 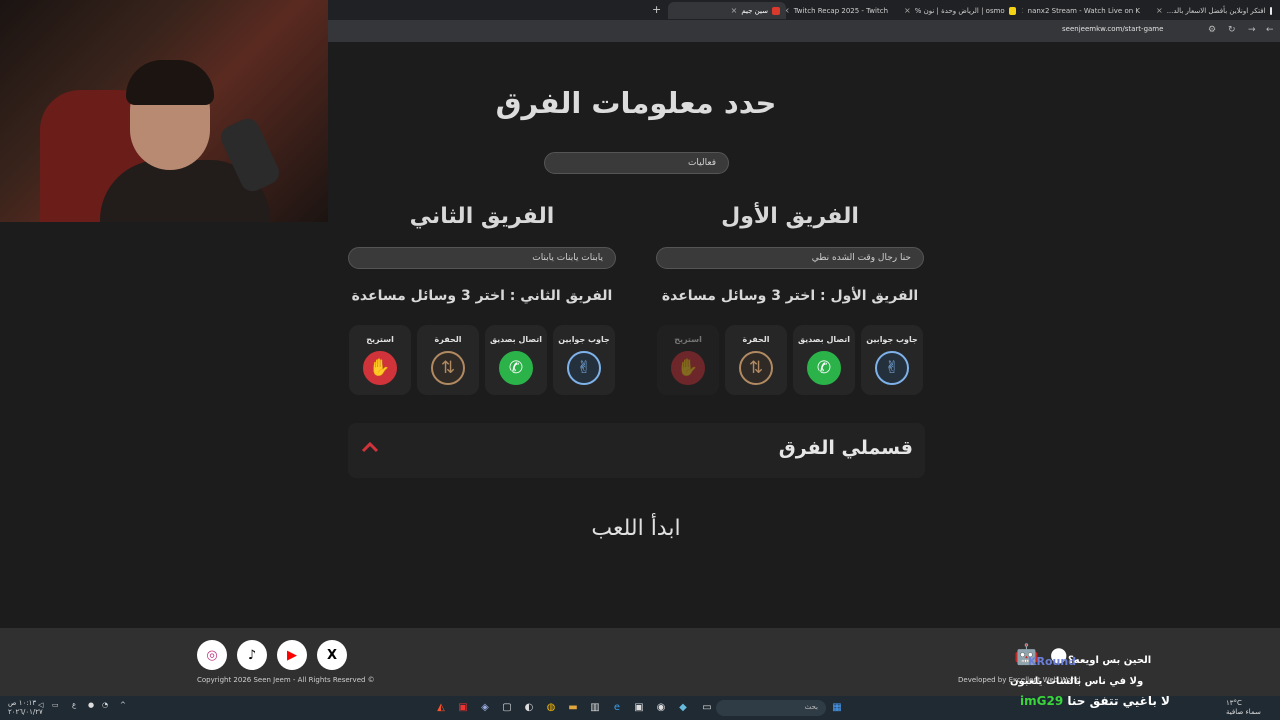 What do you see at coordinates (636, 450) in the screenshot?
I see `split-teams-accordion: قسملي الفرق` at bounding box center [636, 450].